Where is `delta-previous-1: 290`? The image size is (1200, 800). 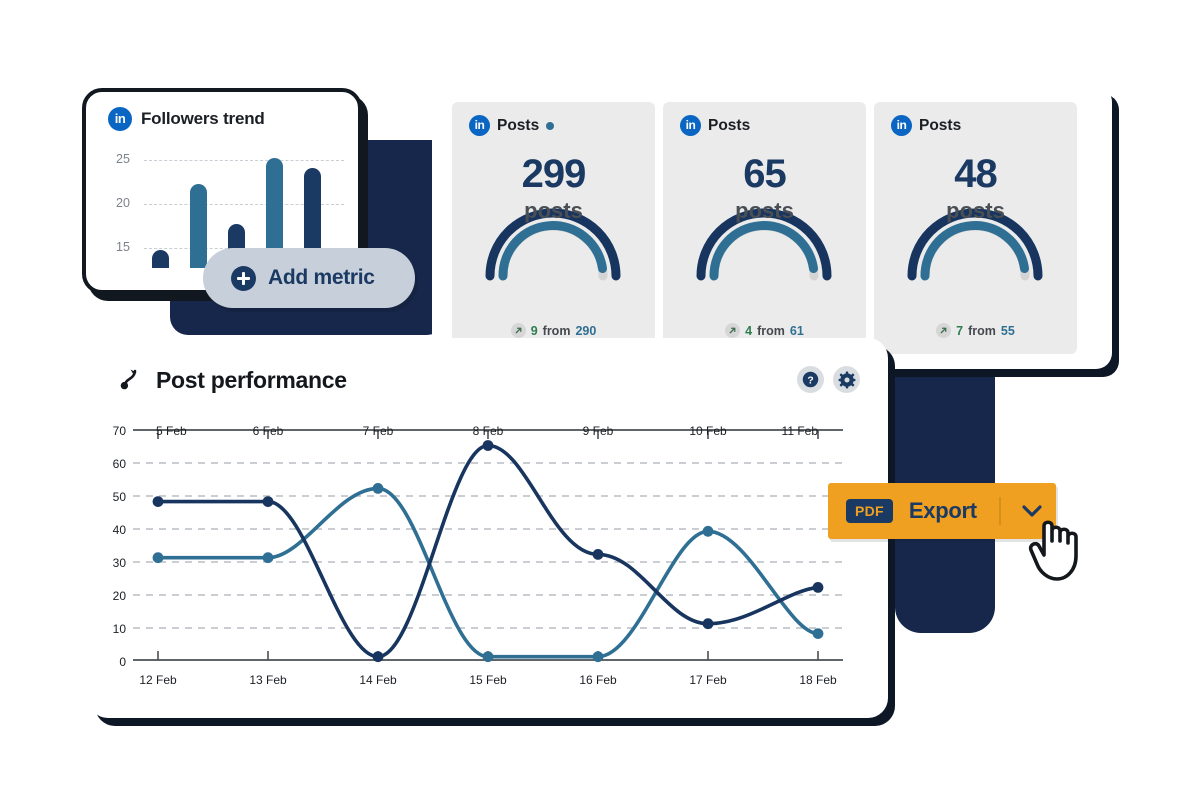 delta-previous-1: 290 is located at coordinates (586, 330).